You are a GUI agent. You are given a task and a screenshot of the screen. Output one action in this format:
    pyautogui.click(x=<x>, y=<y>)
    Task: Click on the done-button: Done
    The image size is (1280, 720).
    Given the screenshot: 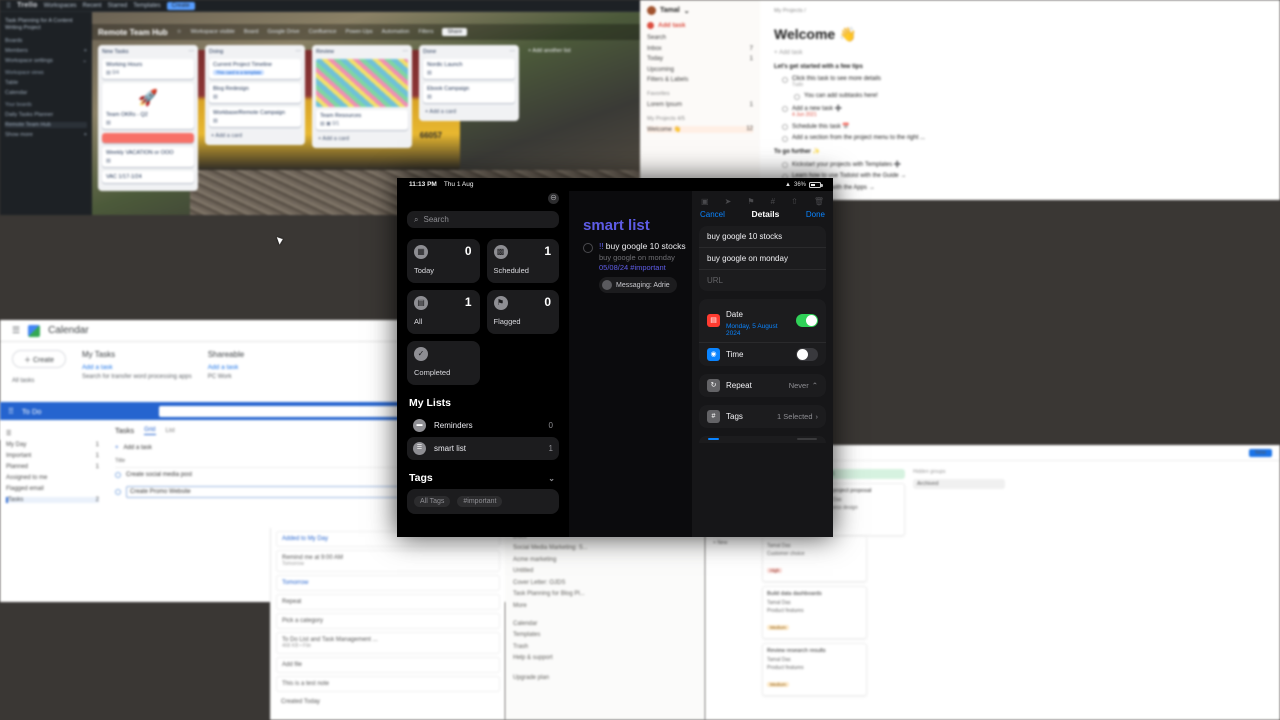 What is the action you would take?
    pyautogui.click(x=815, y=214)
    